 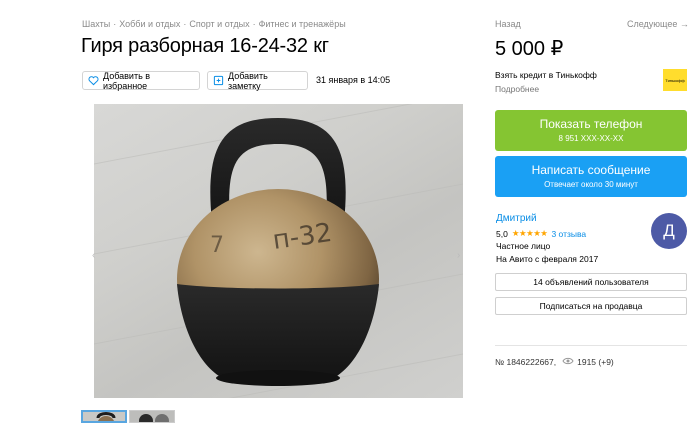 What do you see at coordinates (546, 89) in the screenshot?
I see `credit-details-link: Подробнее` at bounding box center [546, 89].